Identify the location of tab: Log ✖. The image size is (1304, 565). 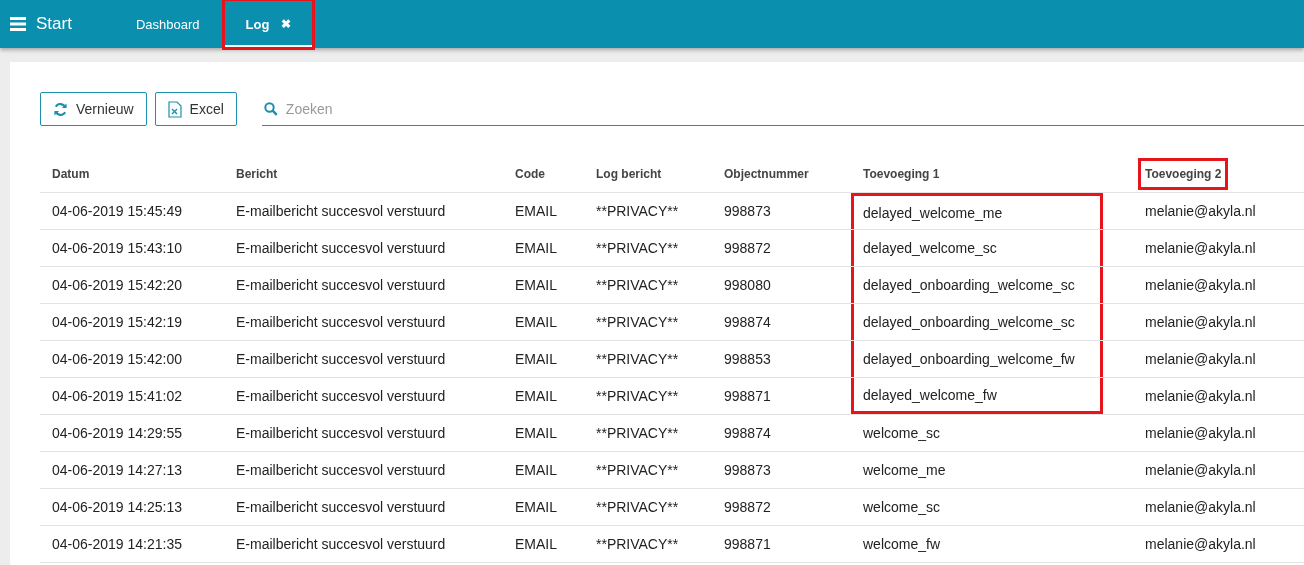
(268, 24).